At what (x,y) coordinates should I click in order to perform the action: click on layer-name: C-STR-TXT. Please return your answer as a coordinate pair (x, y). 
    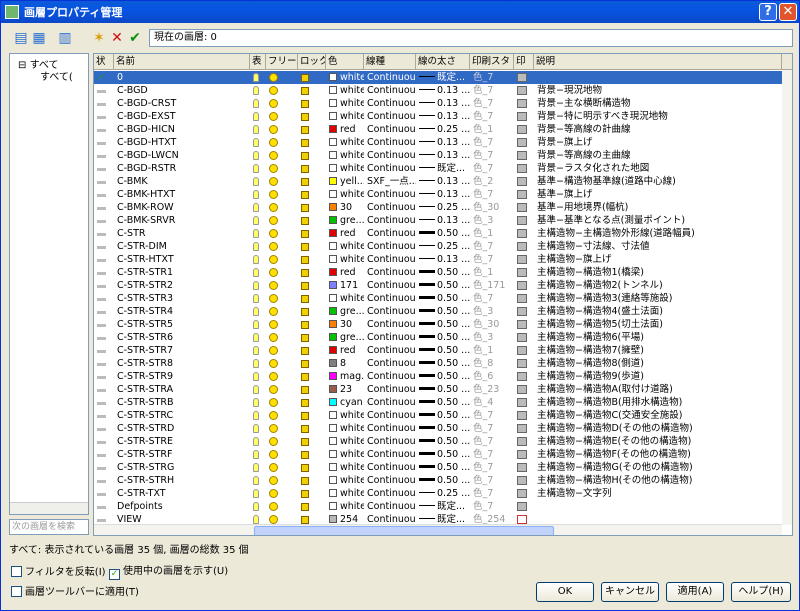
    Looking at the image, I should click on (183, 493).